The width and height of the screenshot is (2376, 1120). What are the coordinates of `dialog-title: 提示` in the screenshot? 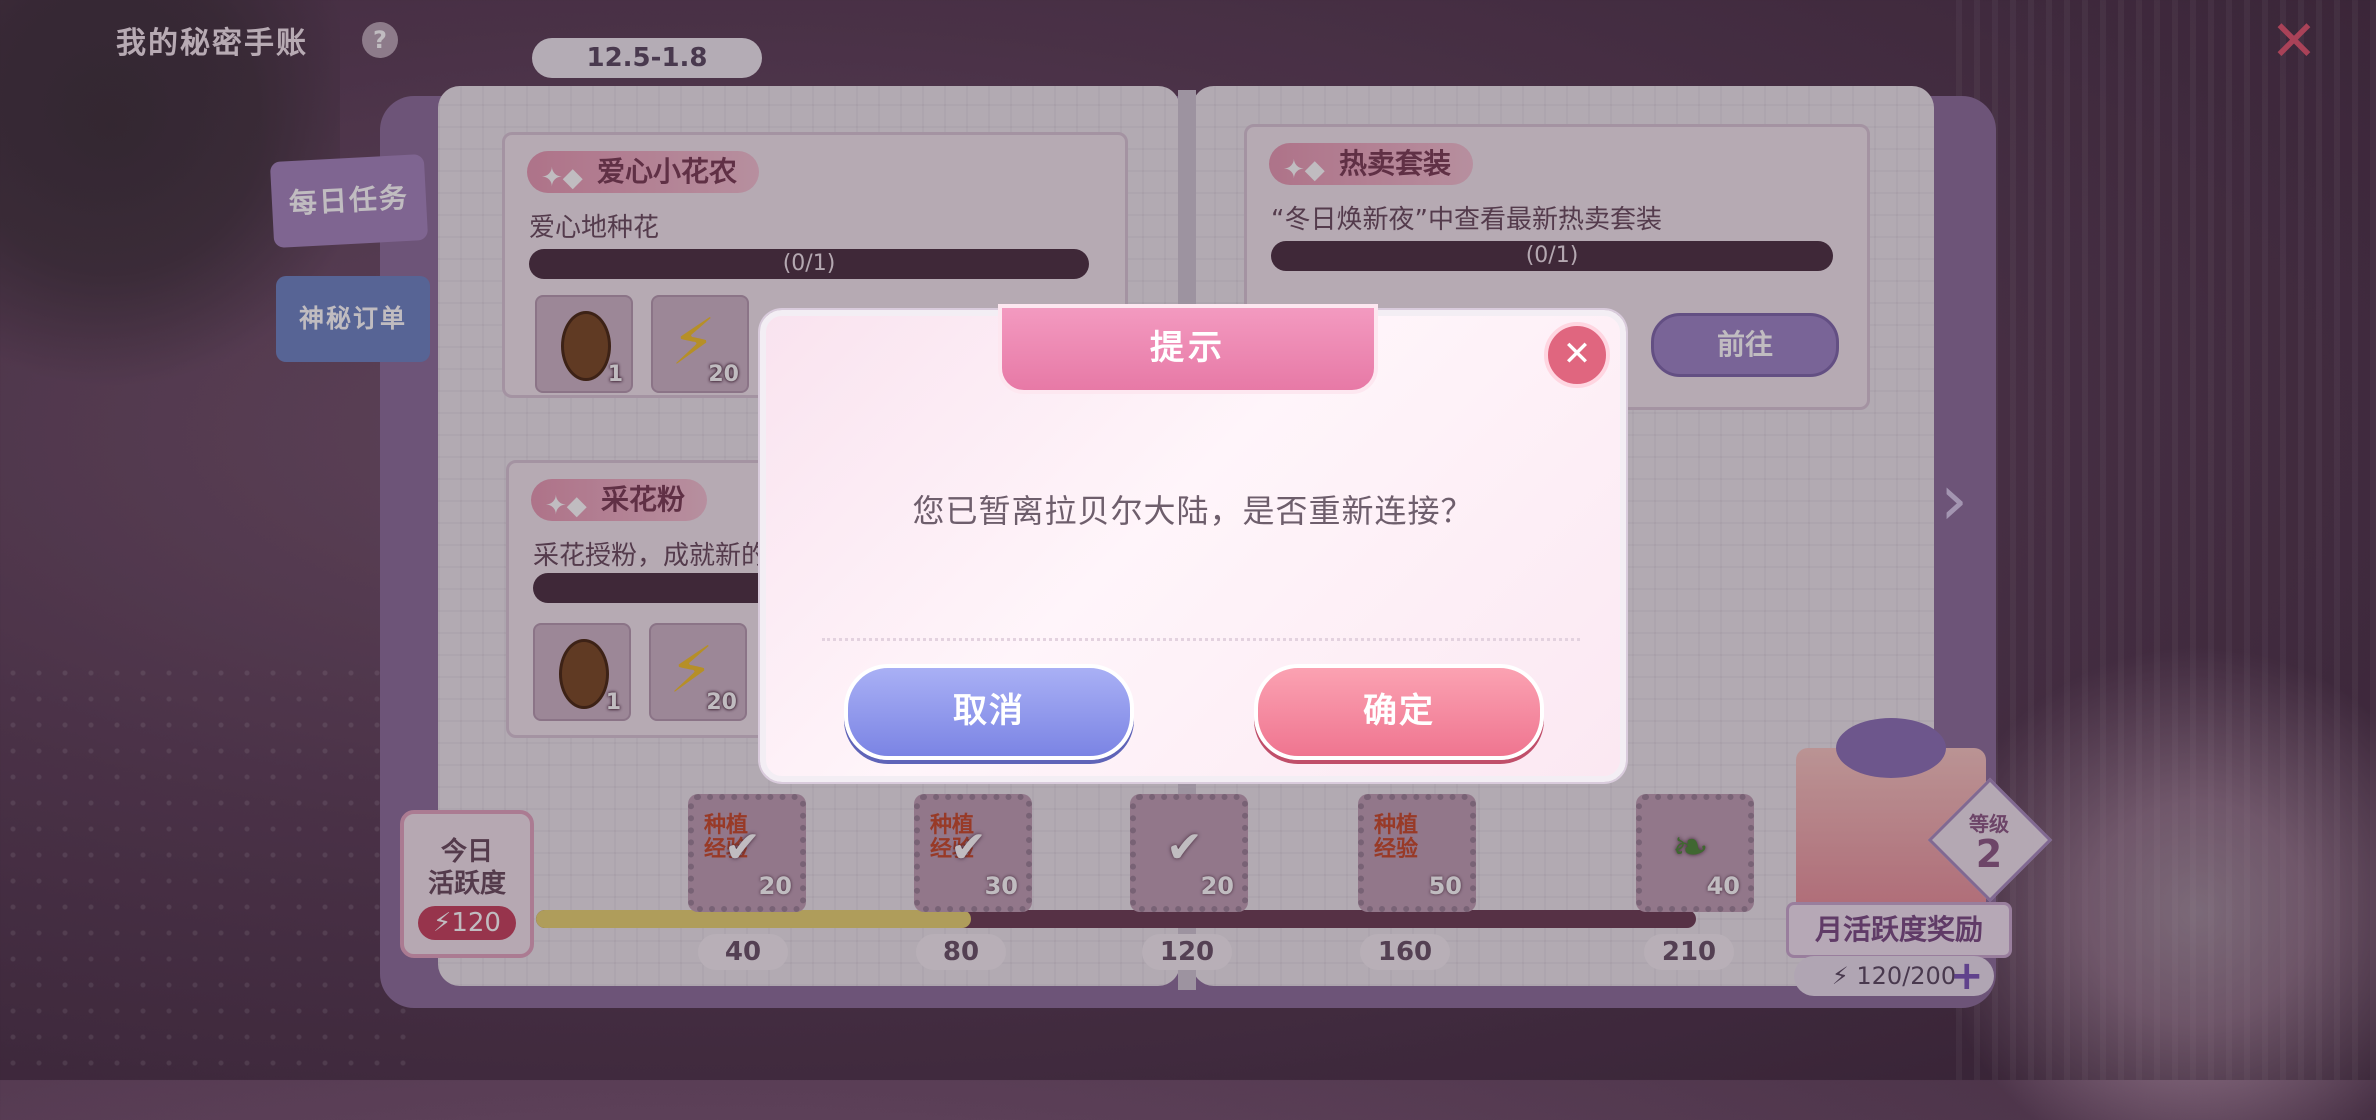 It's located at (1188, 348).